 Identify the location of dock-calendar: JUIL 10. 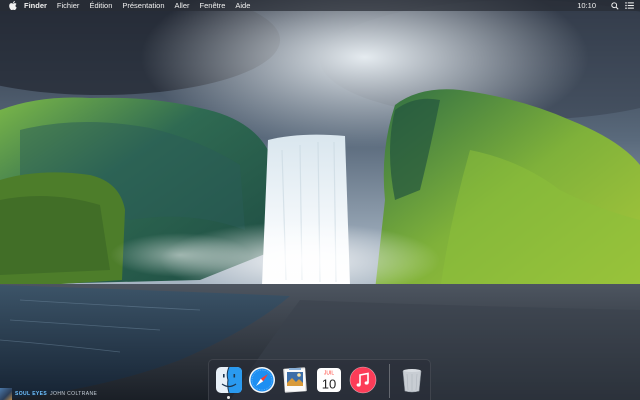
(329, 380).